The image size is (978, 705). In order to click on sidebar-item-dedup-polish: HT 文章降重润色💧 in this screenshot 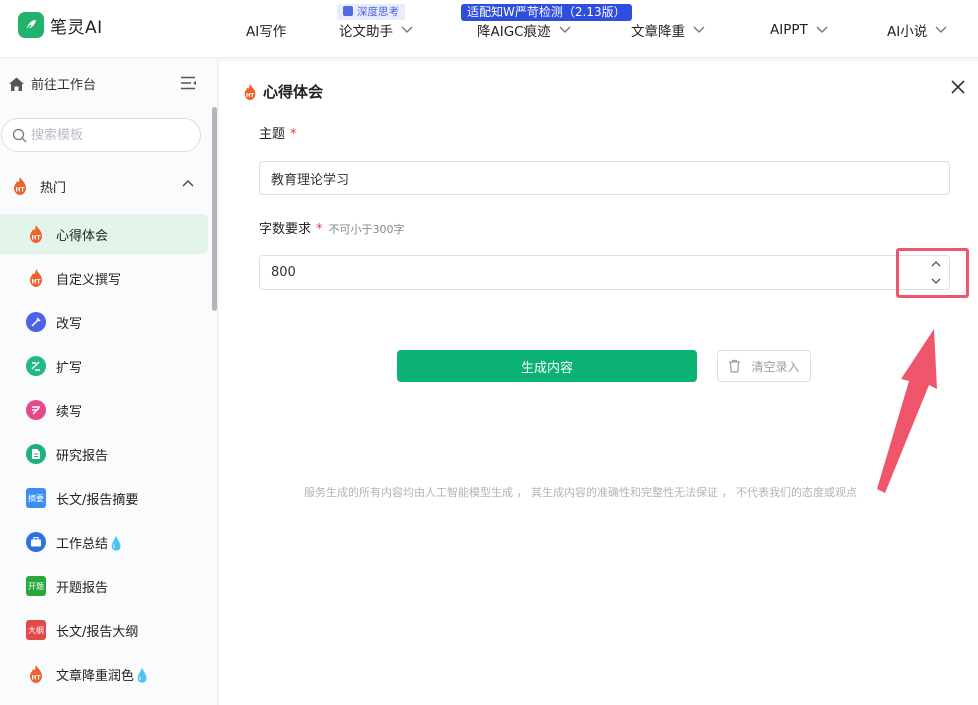, I will do `click(104, 674)`.